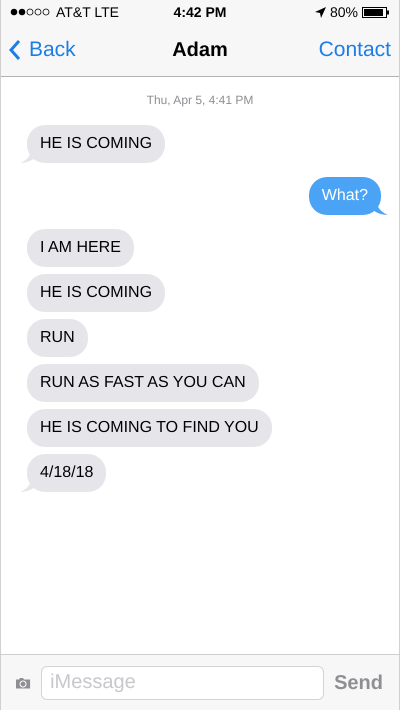  I want to click on message-bubble: 4/18/18, so click(66, 473).